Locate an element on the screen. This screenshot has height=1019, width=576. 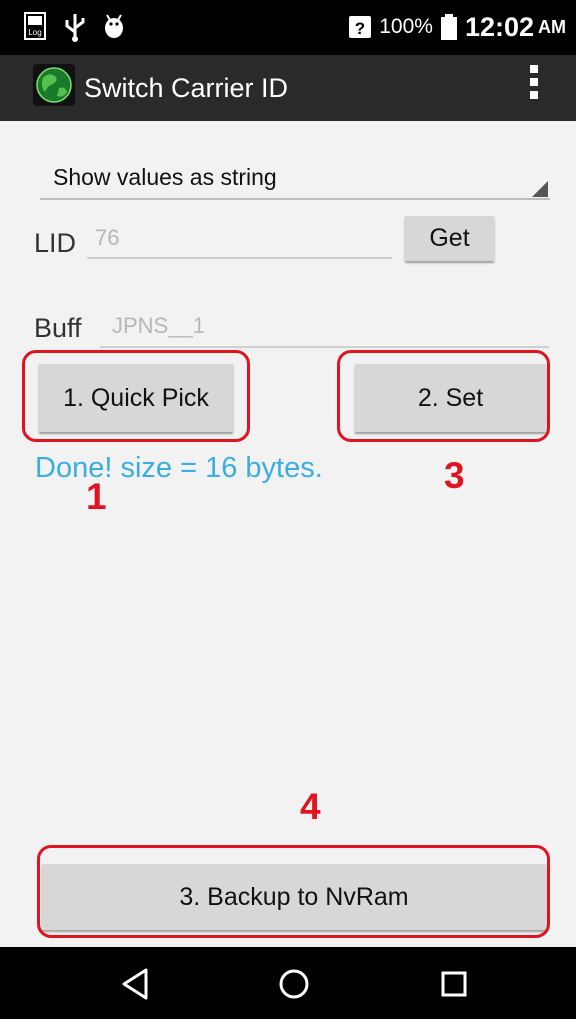
display-mode-spinner: Show values as string is located at coordinates (295, 178).